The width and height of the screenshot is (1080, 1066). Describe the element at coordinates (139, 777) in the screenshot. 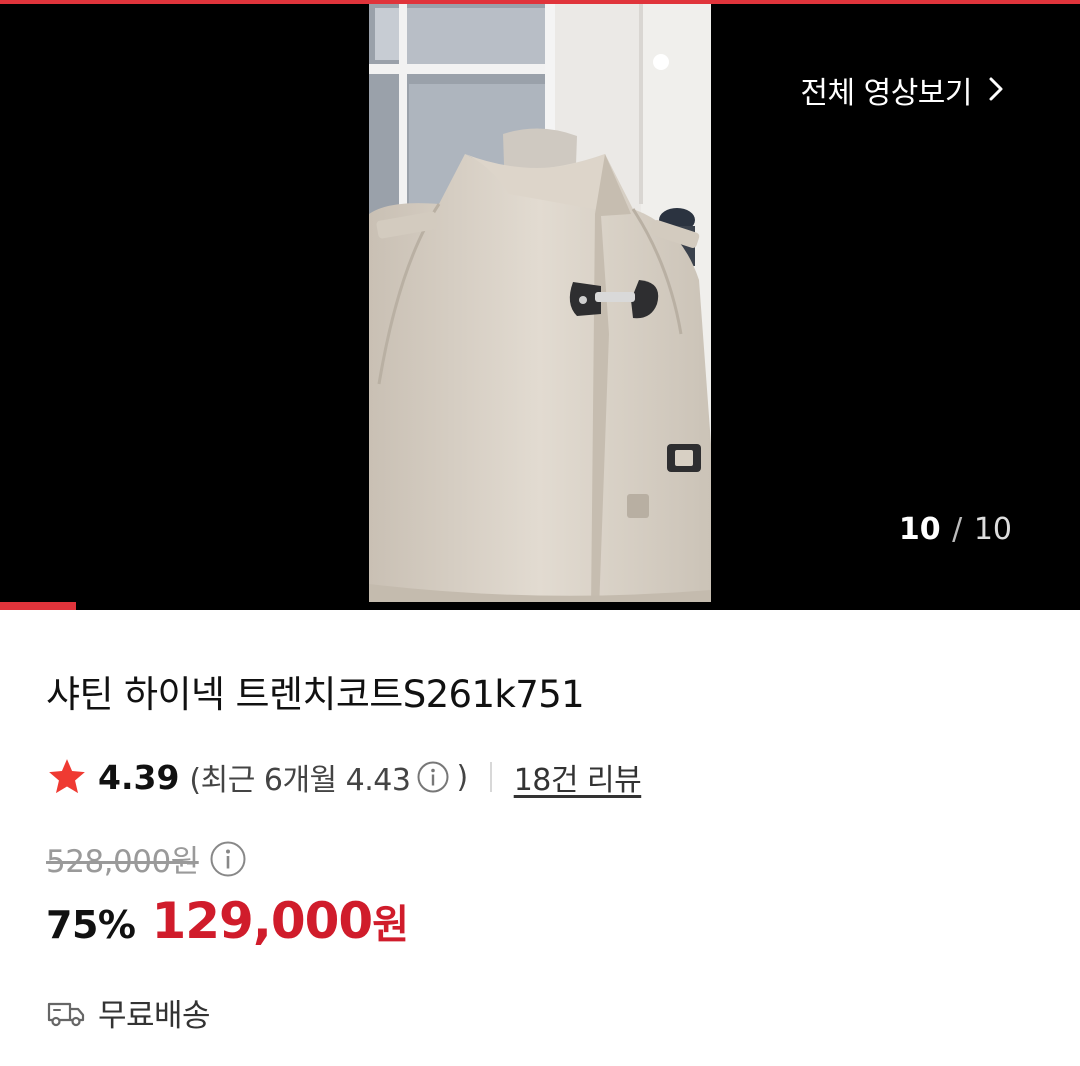

I see `rating-value: 4.39` at that location.